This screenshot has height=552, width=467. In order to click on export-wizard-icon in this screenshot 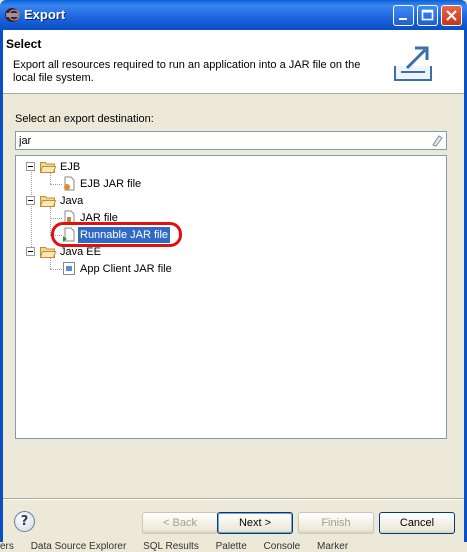, I will do `click(413, 63)`.